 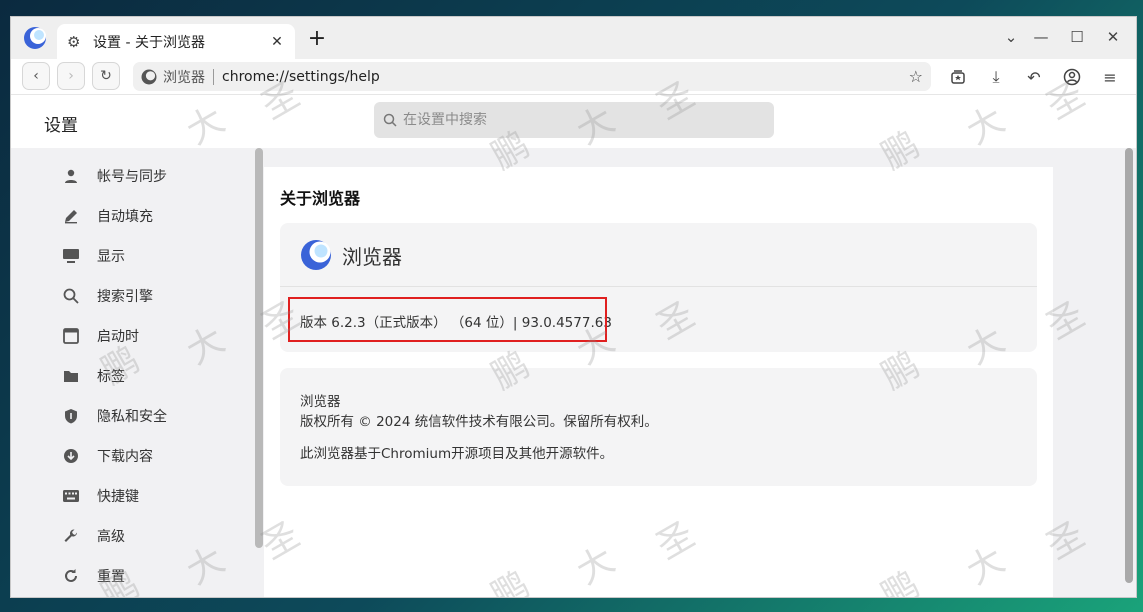 I want to click on wrench-icon, so click(x=71, y=536).